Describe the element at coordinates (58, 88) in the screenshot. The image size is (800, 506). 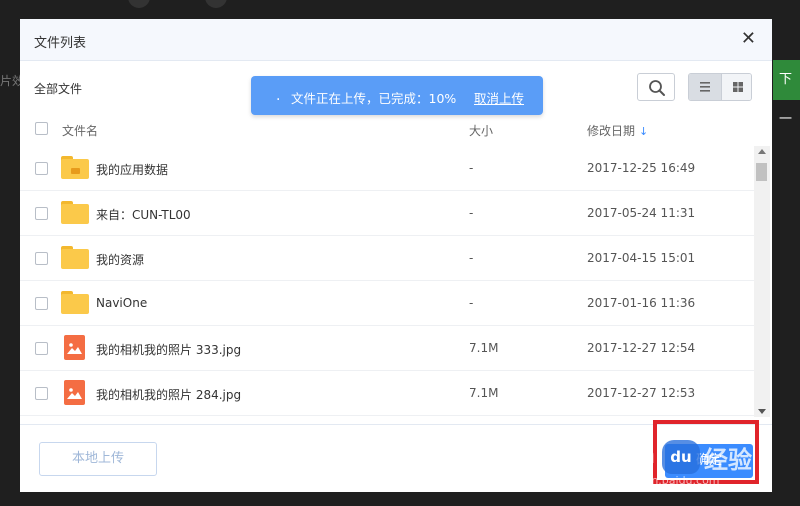
I see `breadcrumb: 全部文件` at that location.